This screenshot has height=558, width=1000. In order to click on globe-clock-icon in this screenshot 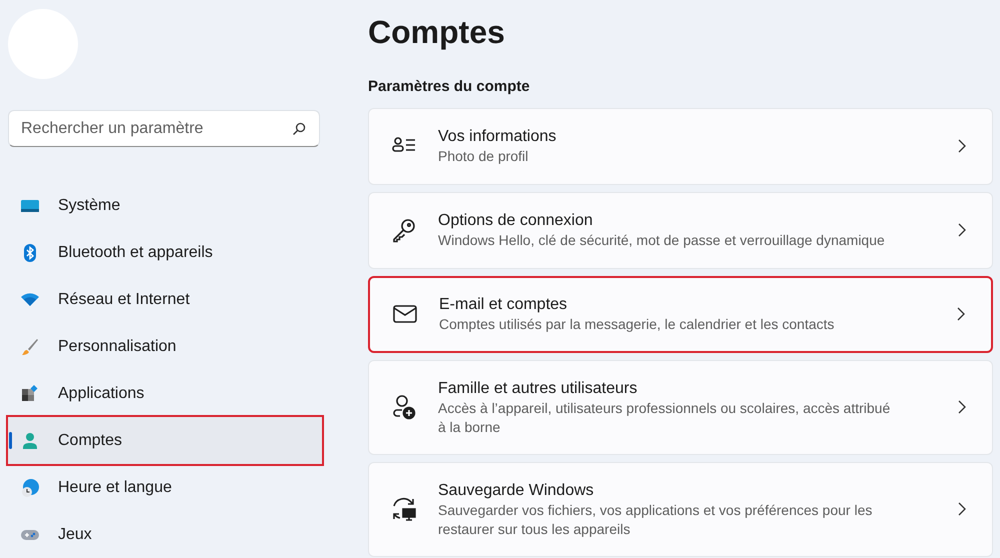, I will do `click(30, 488)`.